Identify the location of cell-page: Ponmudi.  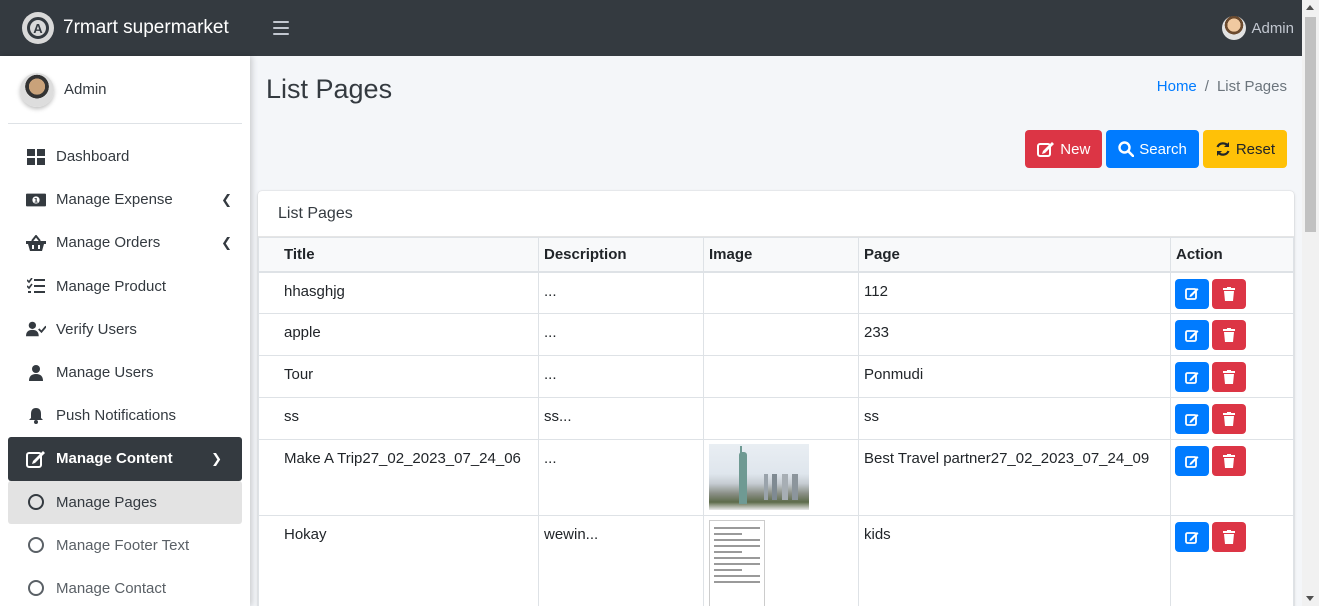
(1014, 376).